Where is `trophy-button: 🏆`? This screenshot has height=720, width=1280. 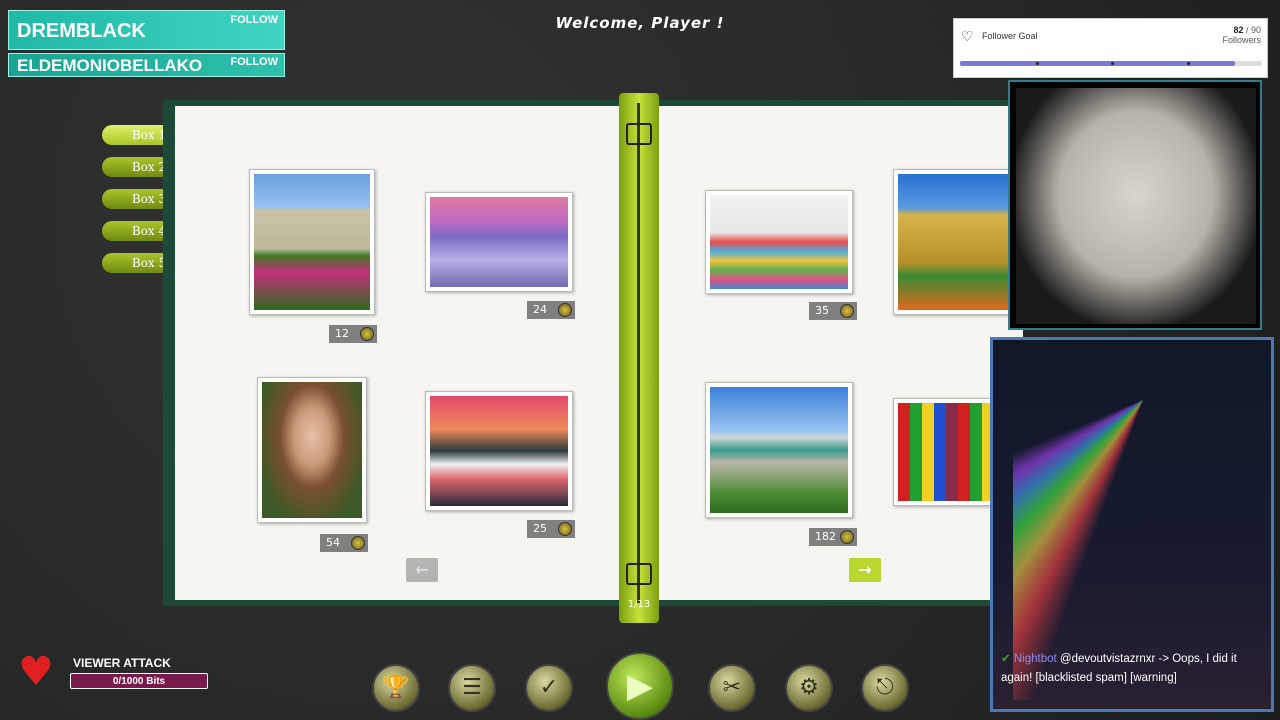 trophy-button: 🏆 is located at coordinates (396, 688).